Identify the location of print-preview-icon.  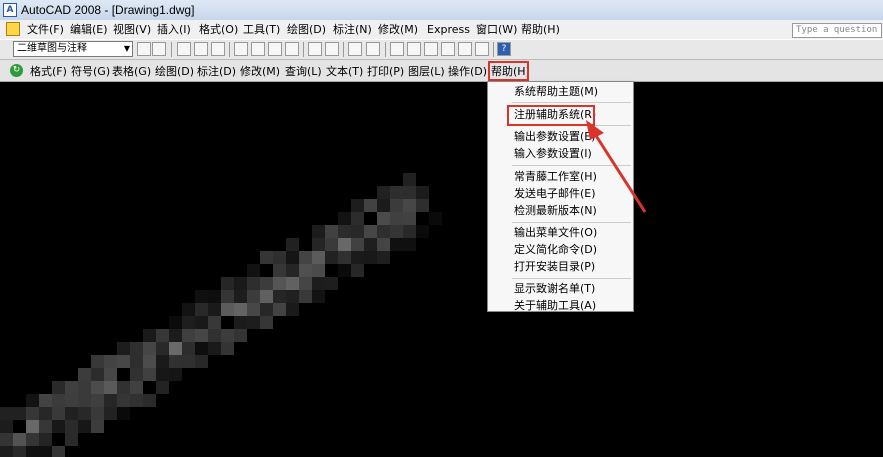
(258, 49).